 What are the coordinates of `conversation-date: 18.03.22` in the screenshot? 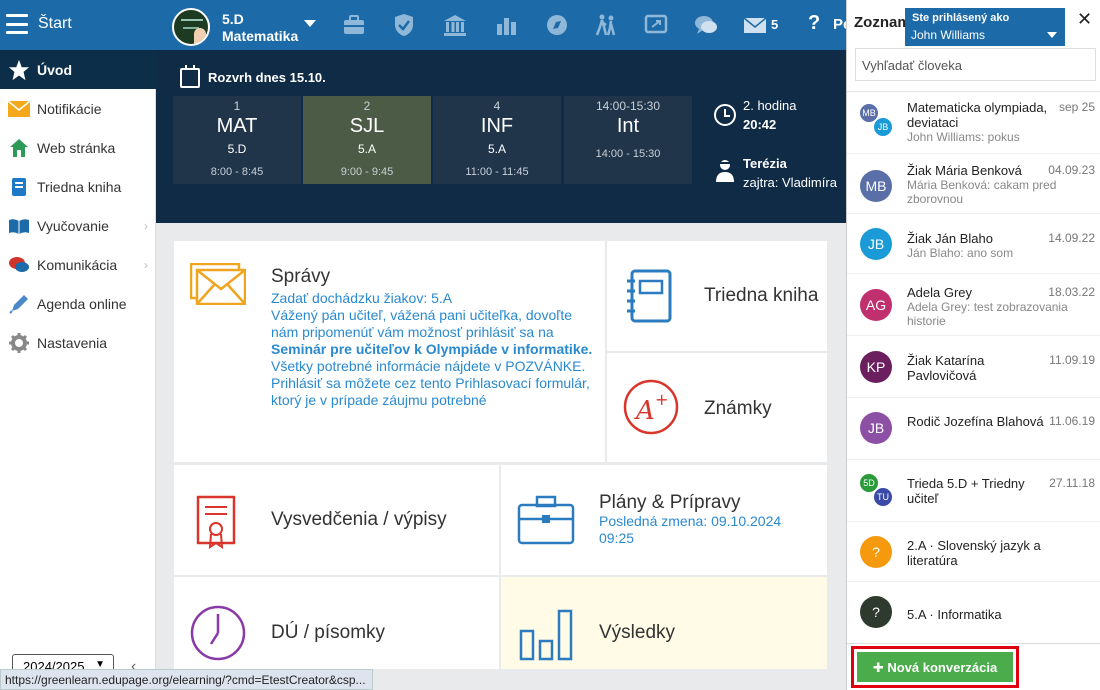 It's located at (1071, 292).